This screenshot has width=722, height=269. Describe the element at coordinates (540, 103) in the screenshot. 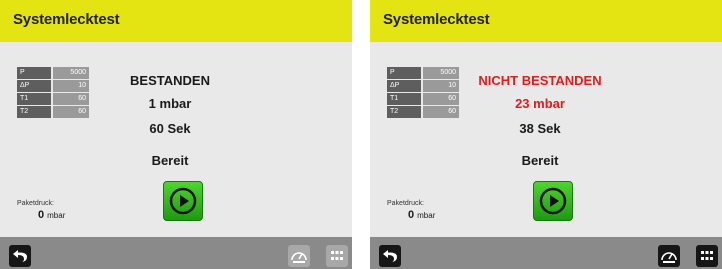

I see `test-pressure: 23 mbar` at that location.